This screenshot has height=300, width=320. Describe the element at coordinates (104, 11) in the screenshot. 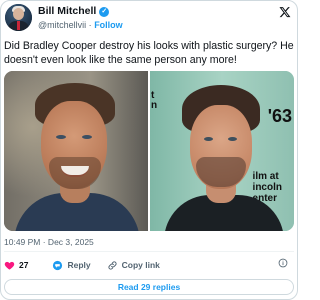

I see `verified-badge-icon: ✓` at that location.